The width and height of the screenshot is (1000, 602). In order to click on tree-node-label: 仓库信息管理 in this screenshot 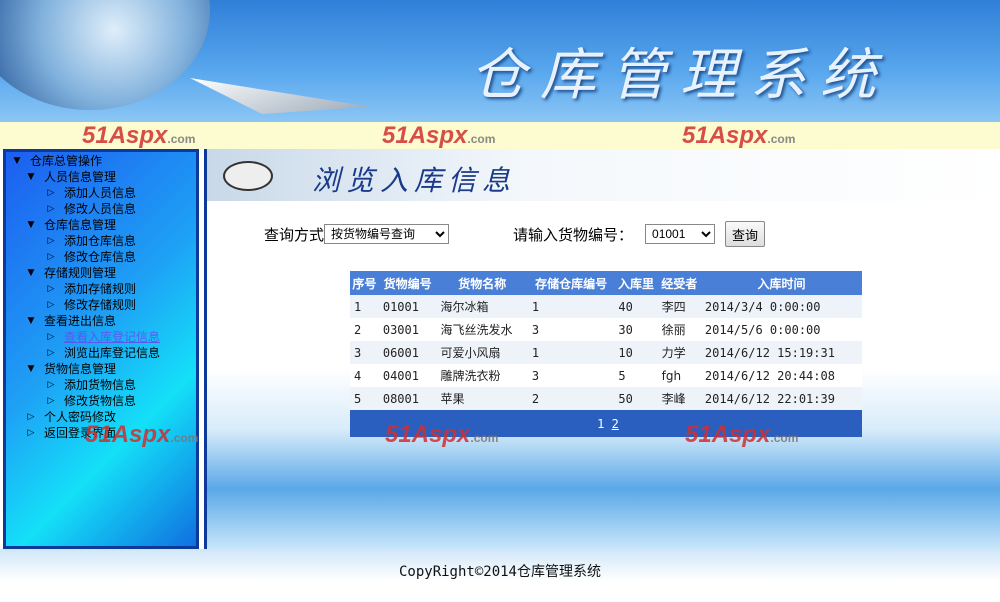, I will do `click(80, 225)`.